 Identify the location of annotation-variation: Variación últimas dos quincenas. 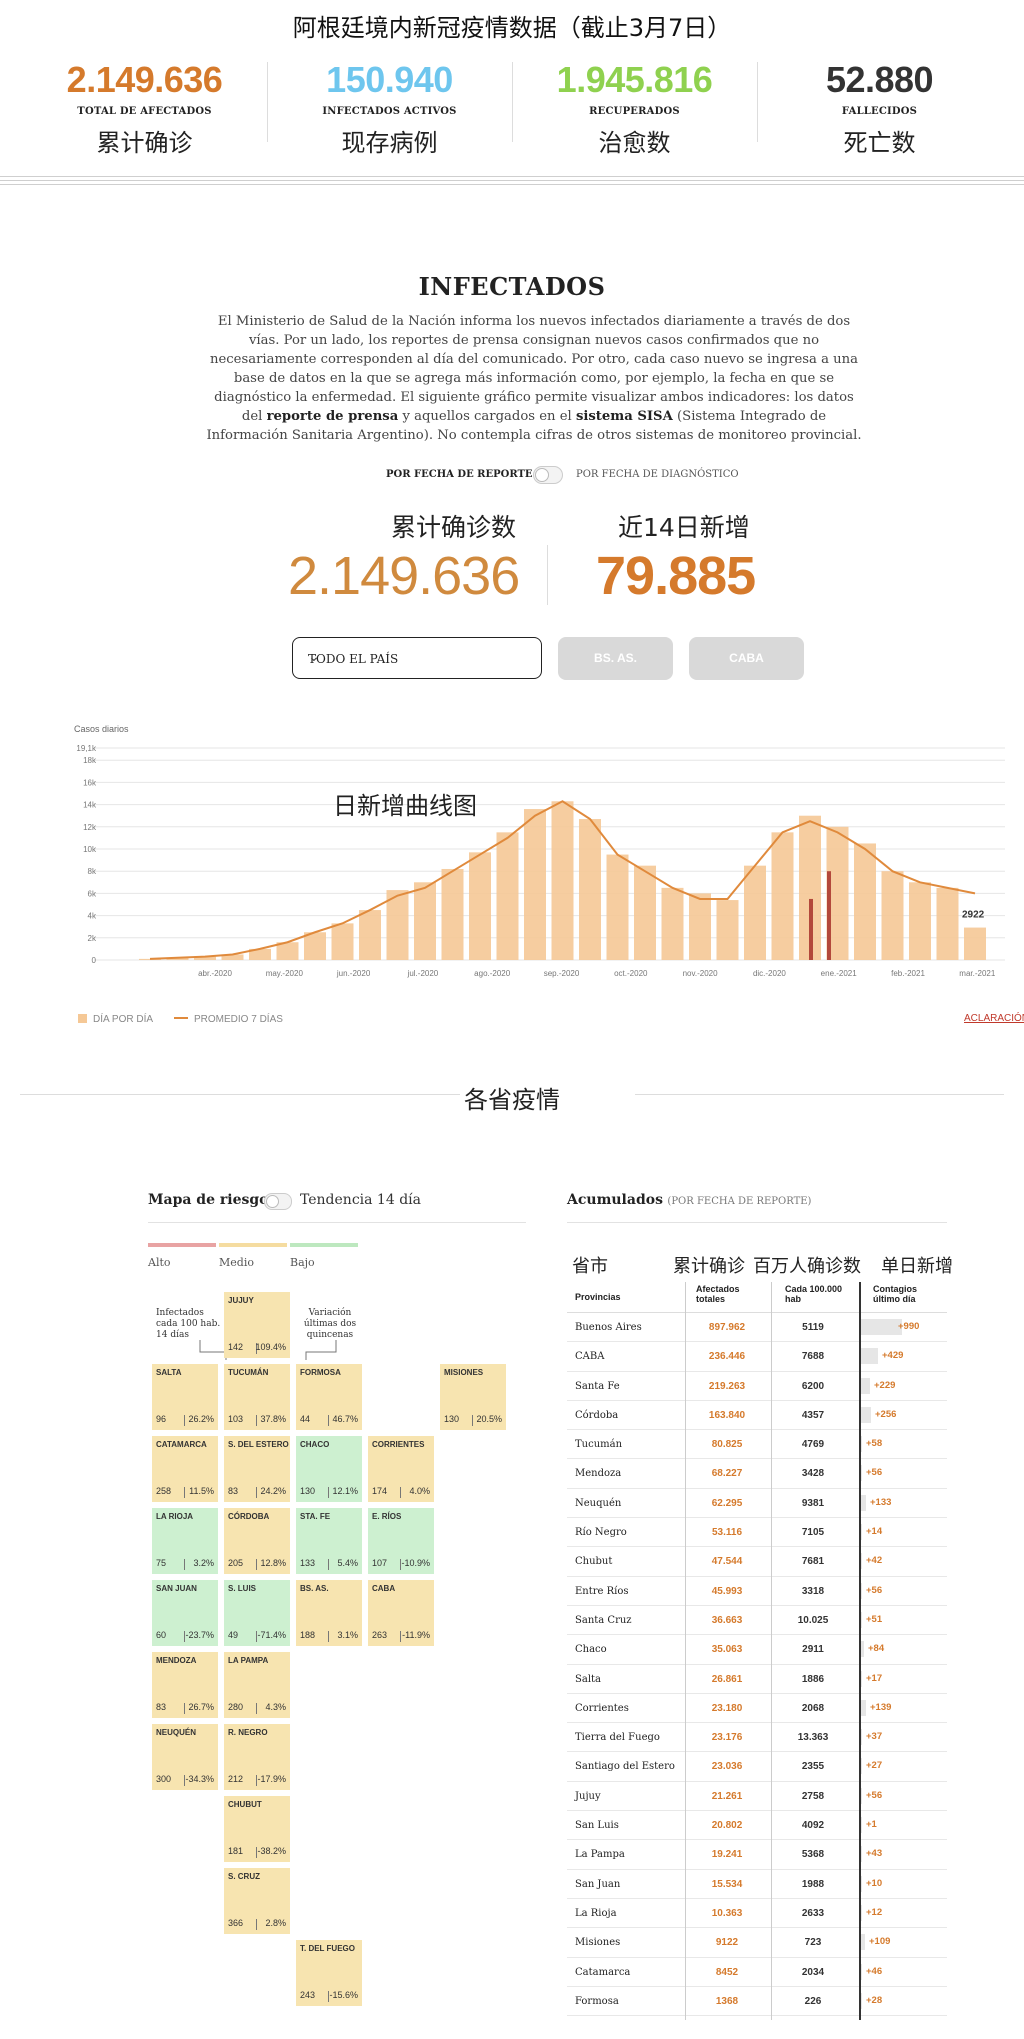
(330, 1324).